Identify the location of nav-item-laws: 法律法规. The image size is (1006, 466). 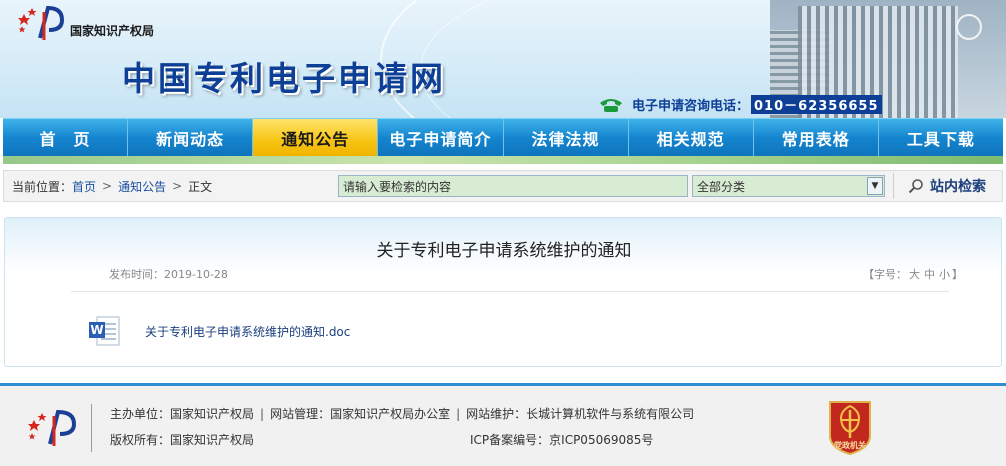
(566, 137).